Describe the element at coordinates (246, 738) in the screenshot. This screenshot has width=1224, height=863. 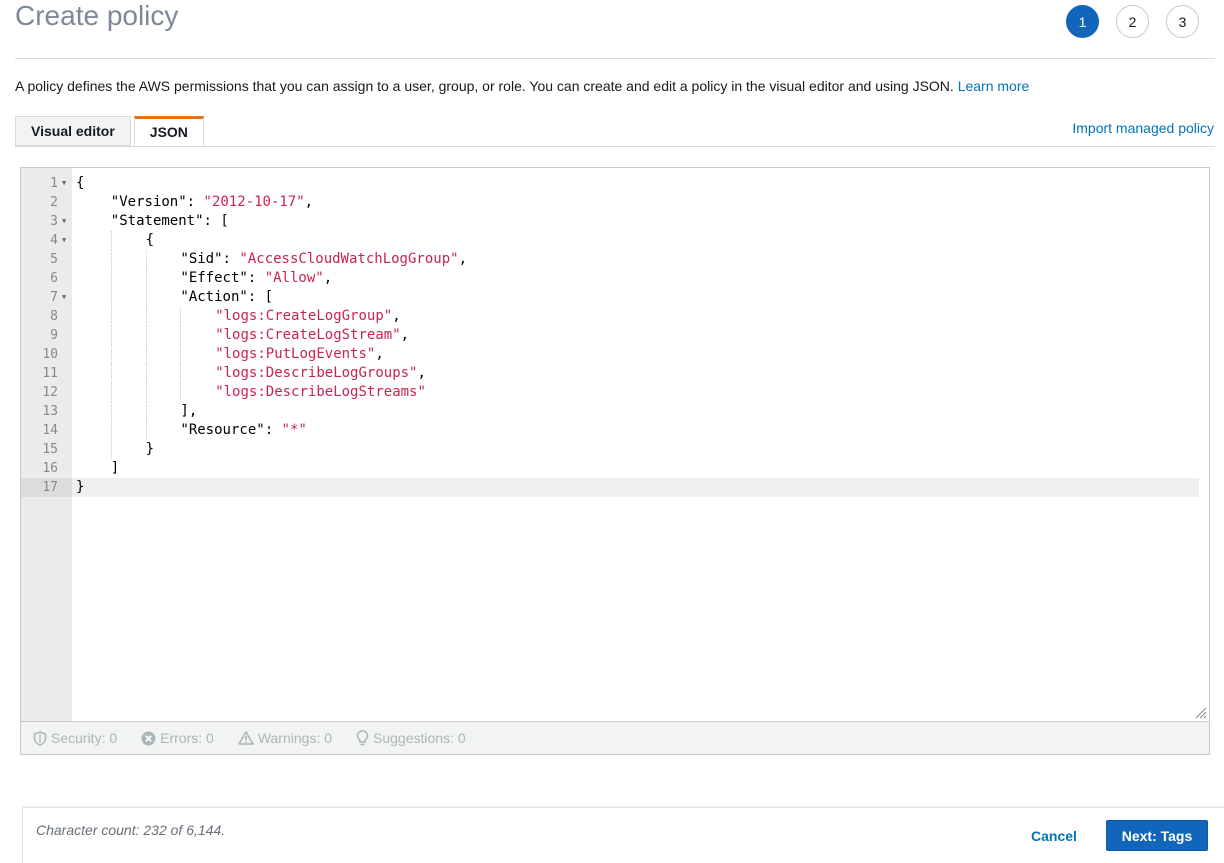
I see `warning-icon` at that location.